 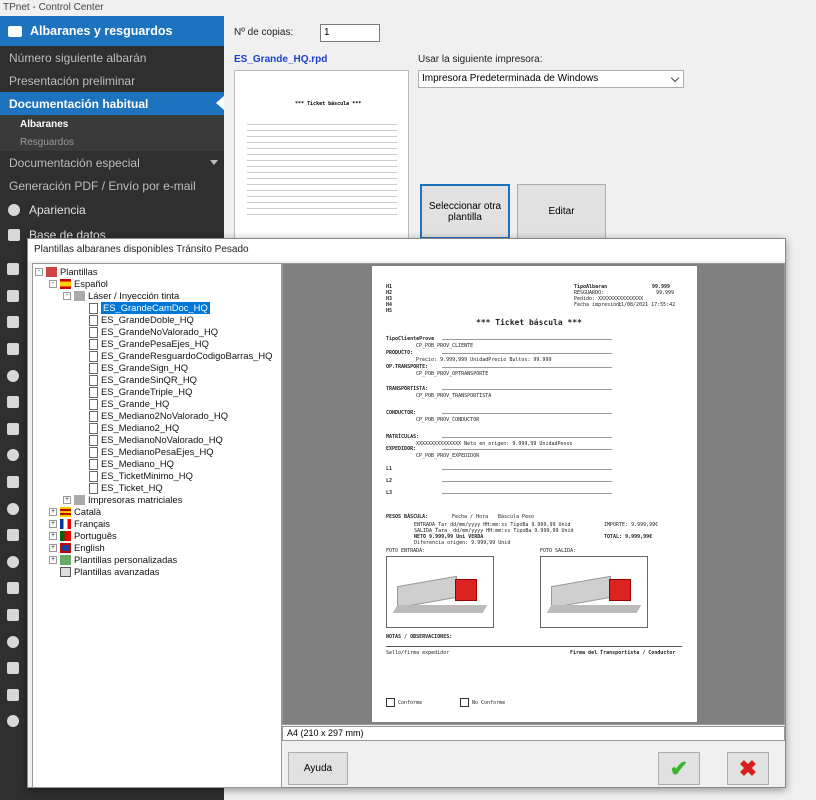 I want to click on tree-node-template: ES_GrandeCamDoc_HQ, so click(x=149, y=308).